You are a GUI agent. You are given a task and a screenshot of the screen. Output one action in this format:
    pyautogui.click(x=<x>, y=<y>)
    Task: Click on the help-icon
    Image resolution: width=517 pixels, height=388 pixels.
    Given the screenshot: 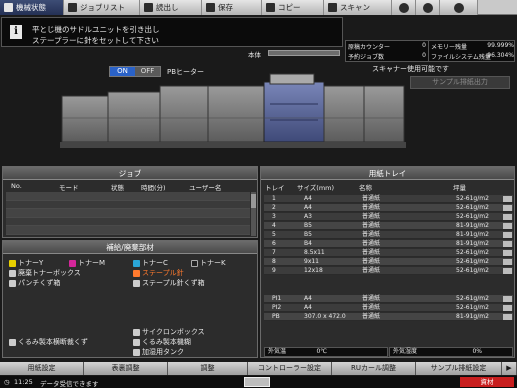 What is the action you would take?
    pyautogui.click(x=427, y=7)
    